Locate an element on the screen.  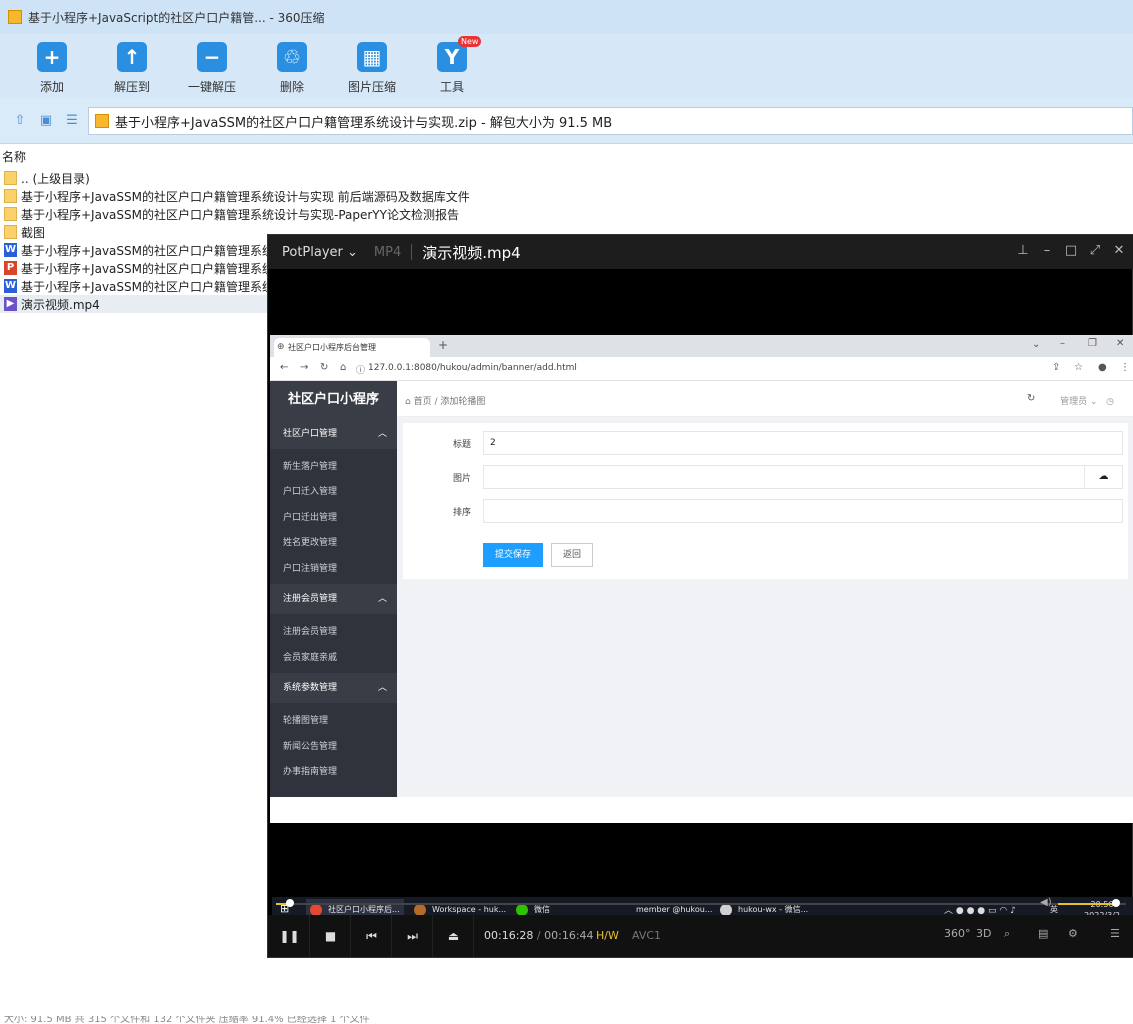
quick-extract-label: 一键解压 is located at coordinates (211, 87).